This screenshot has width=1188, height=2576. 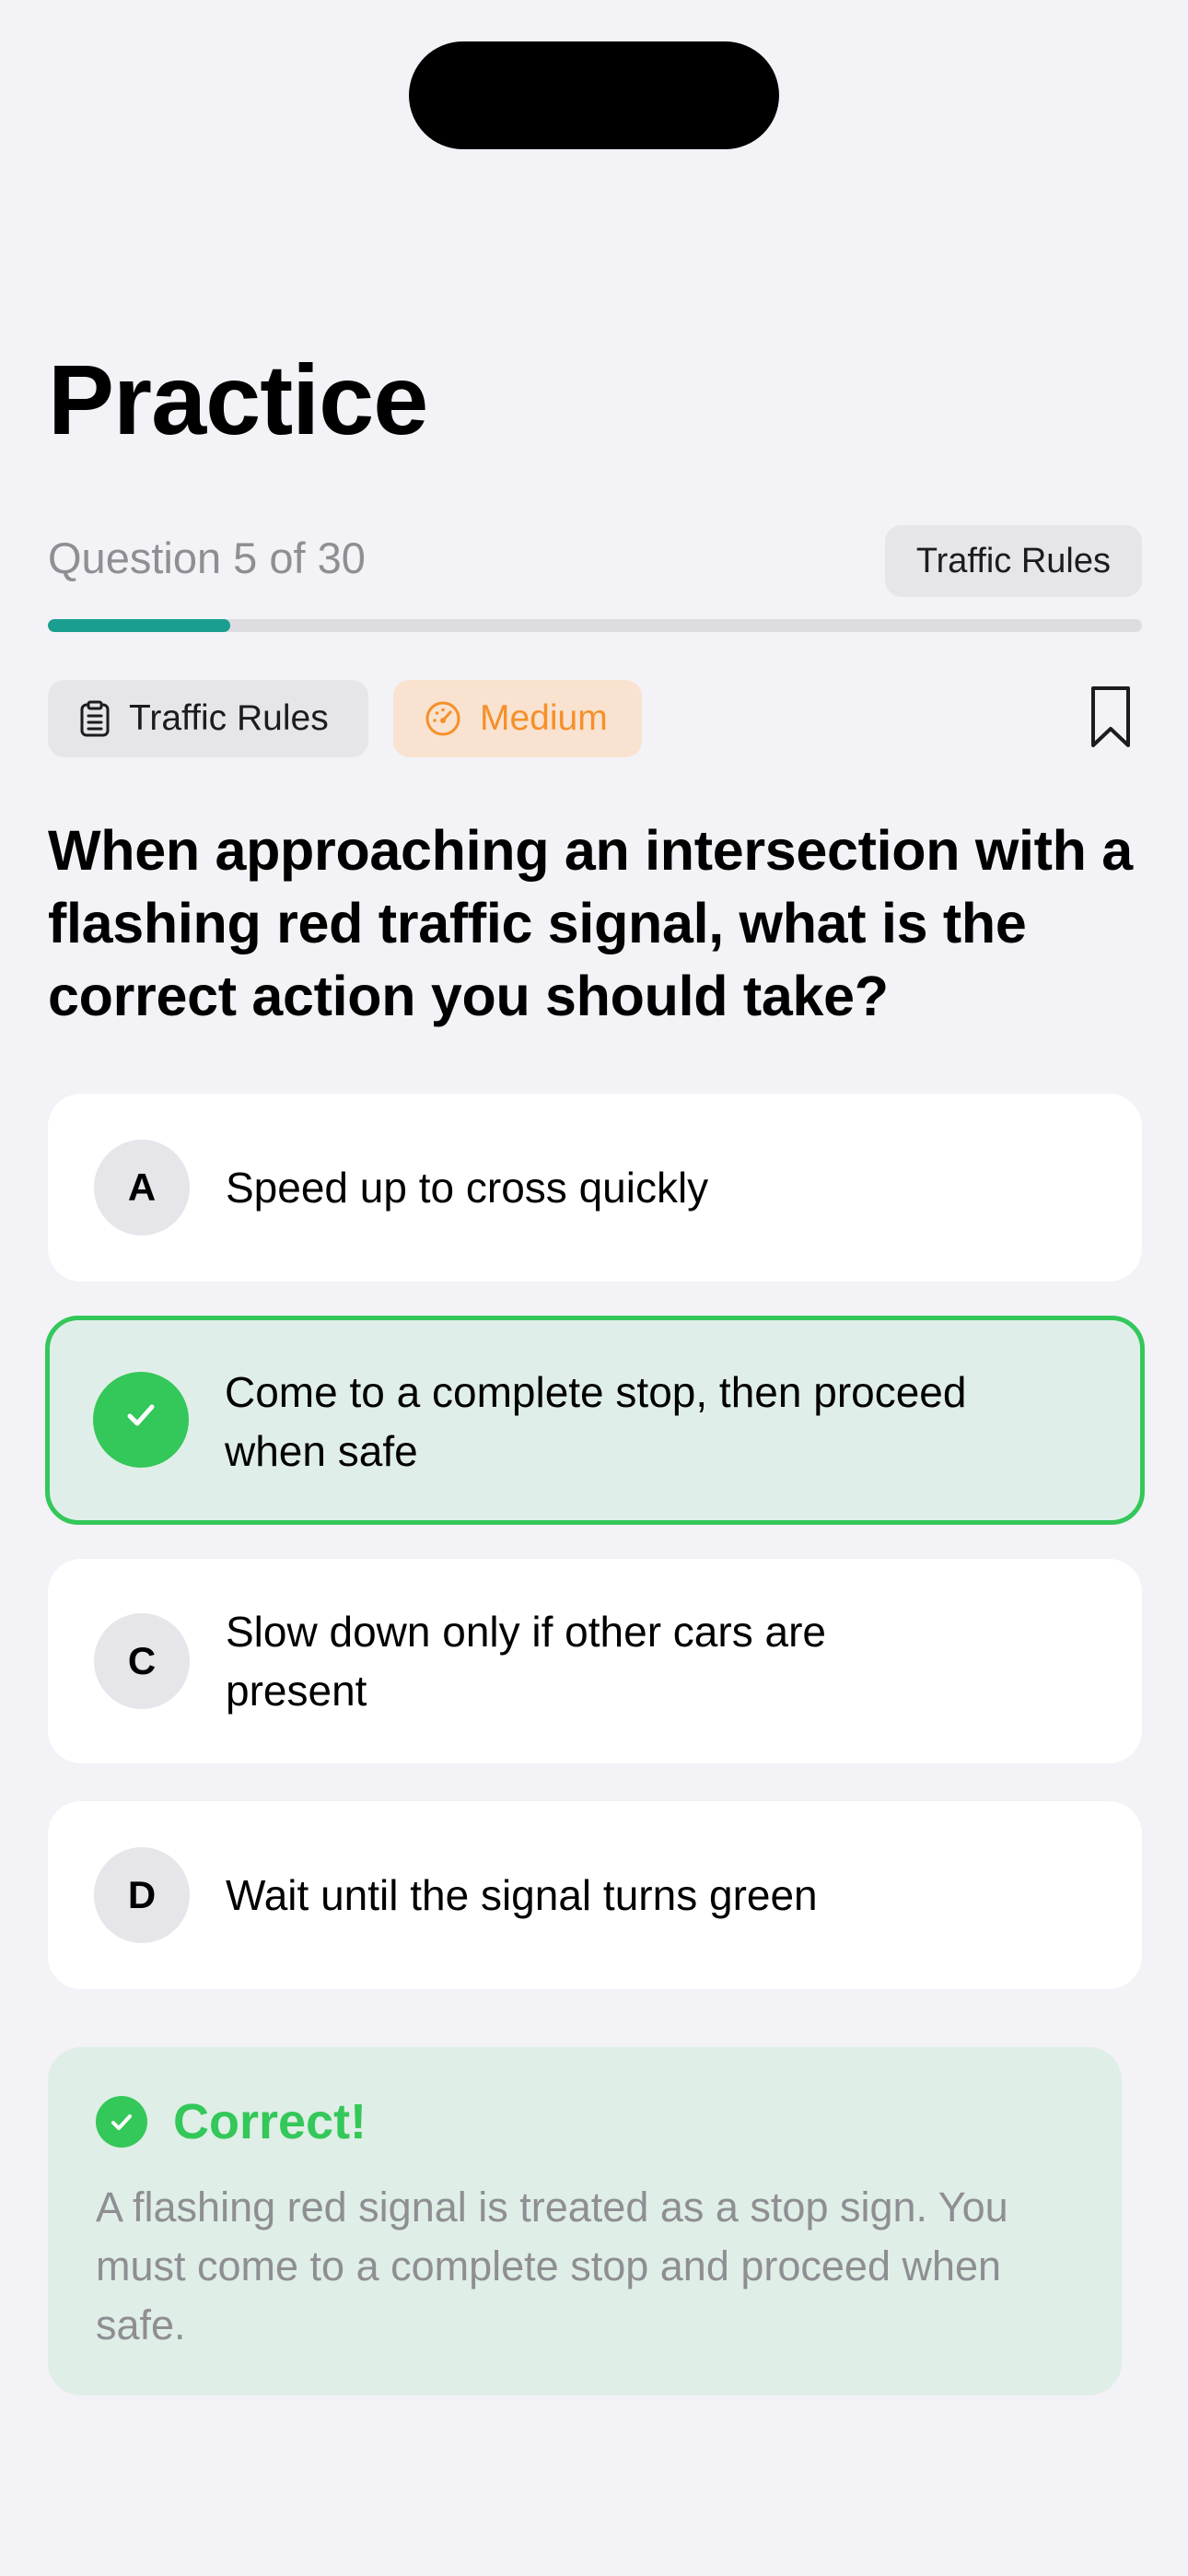 I want to click on option-selected-badge, so click(x=141, y=1420).